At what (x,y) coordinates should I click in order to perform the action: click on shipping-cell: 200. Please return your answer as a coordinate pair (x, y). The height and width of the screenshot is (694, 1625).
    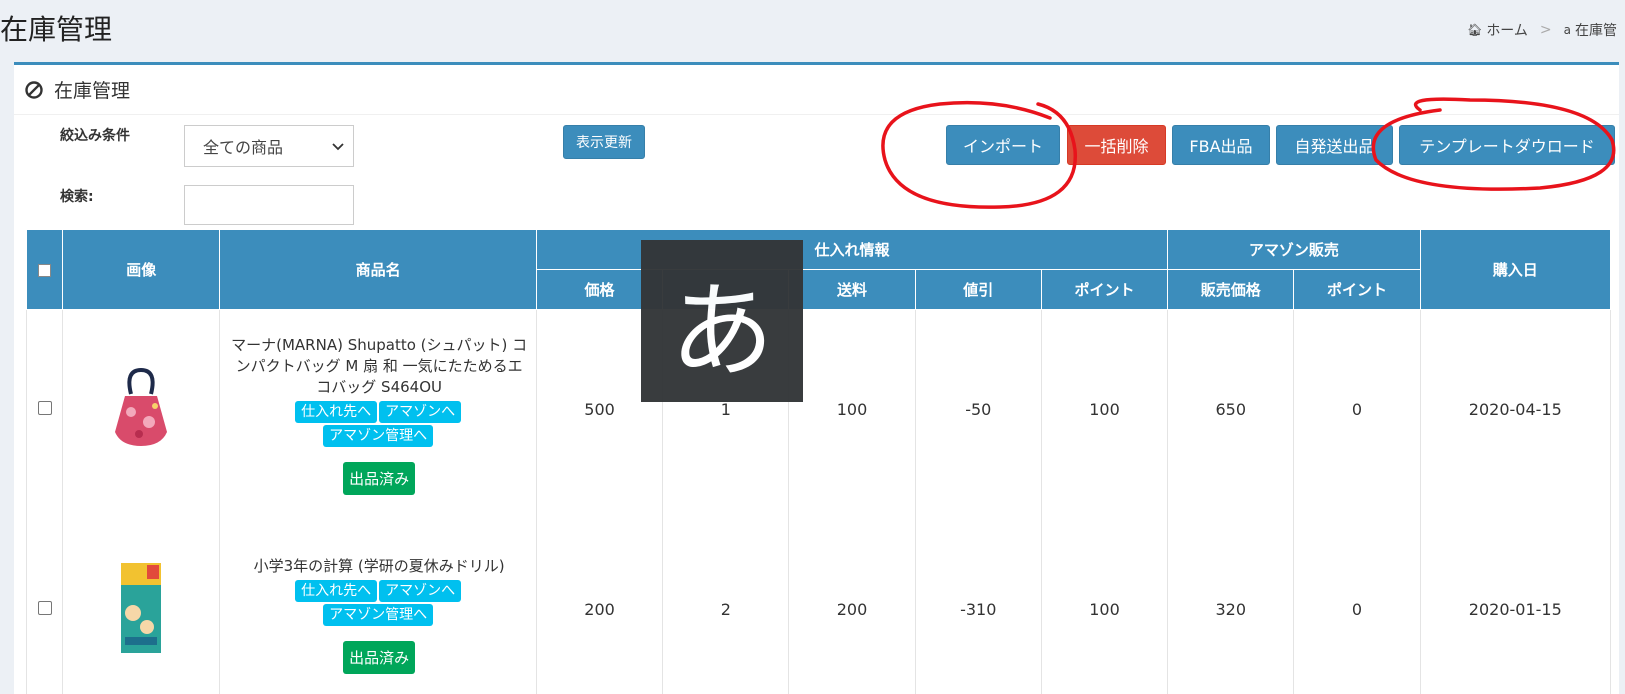
    Looking at the image, I should click on (852, 601).